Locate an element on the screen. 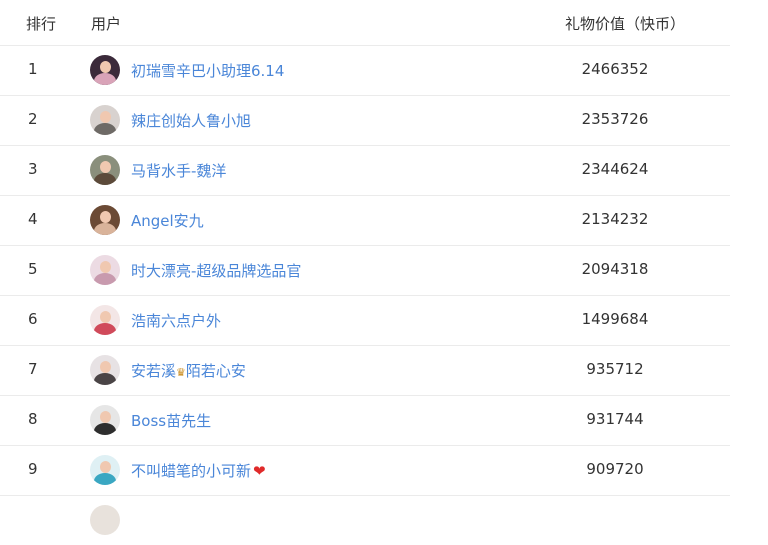  username-link: 安若溪♛陌若心安 is located at coordinates (188, 370).